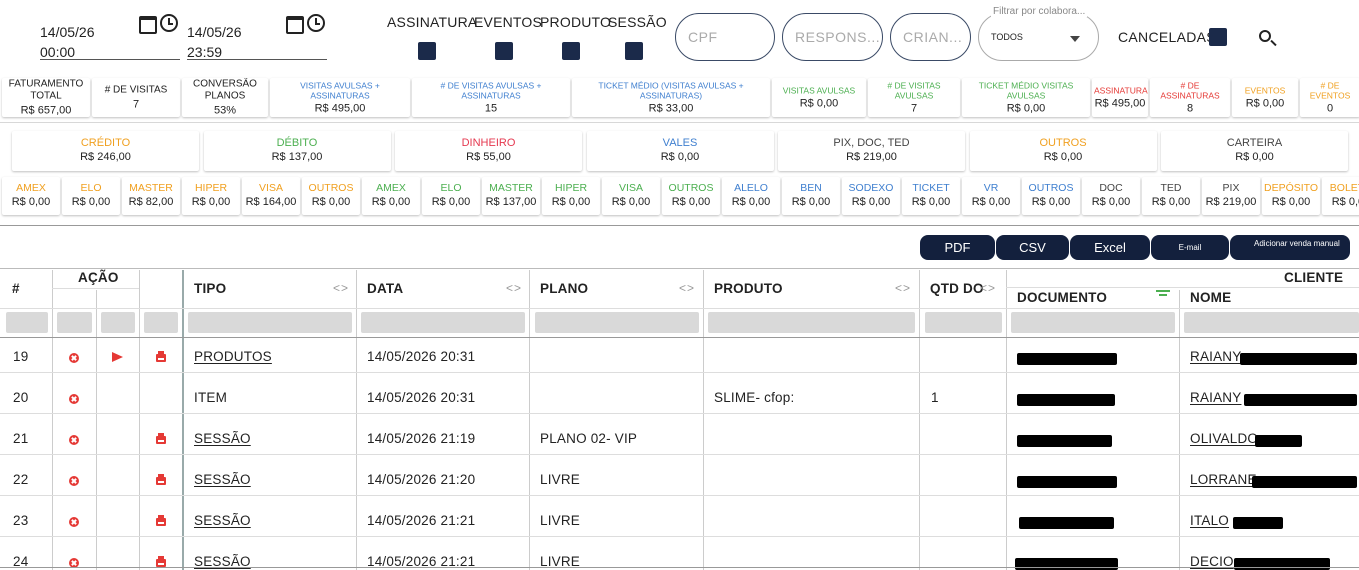 Image resolution: width=1359 pixels, height=570 pixels. What do you see at coordinates (1120, 97) in the screenshot?
I see `summary-card: ASSINATURAS R$ 495,00` at bounding box center [1120, 97].